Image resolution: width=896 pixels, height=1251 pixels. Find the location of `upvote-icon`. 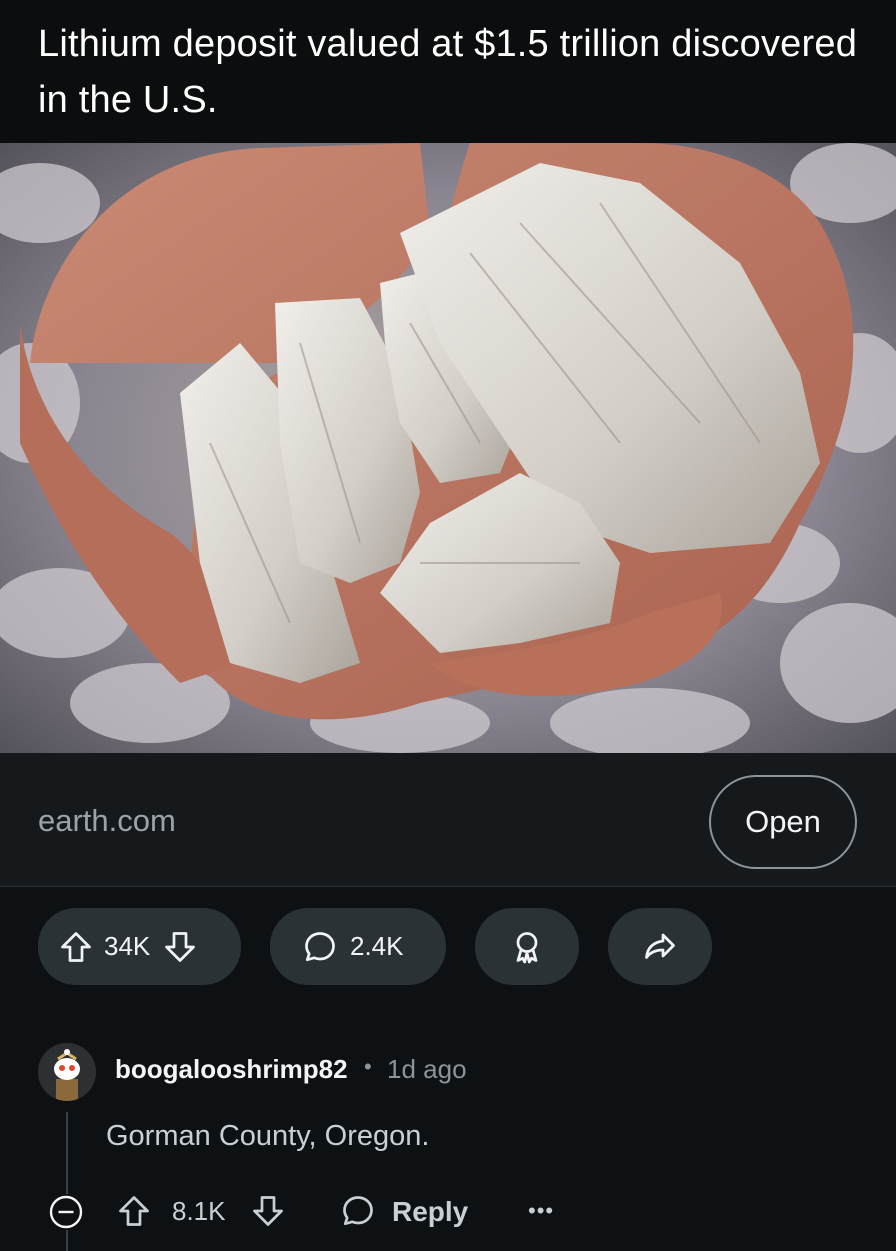

upvote-icon is located at coordinates (76, 947).